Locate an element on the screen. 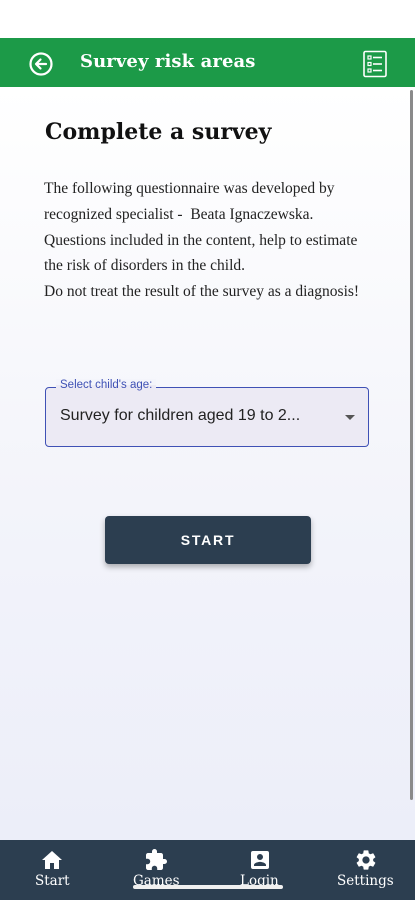  nav-item-settings: Settings is located at coordinates (366, 870).